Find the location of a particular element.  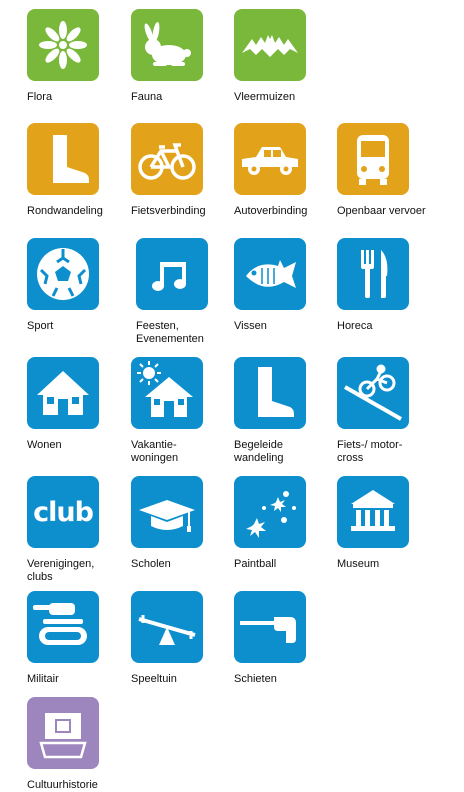

club-text-icon: club is located at coordinates (63, 512).